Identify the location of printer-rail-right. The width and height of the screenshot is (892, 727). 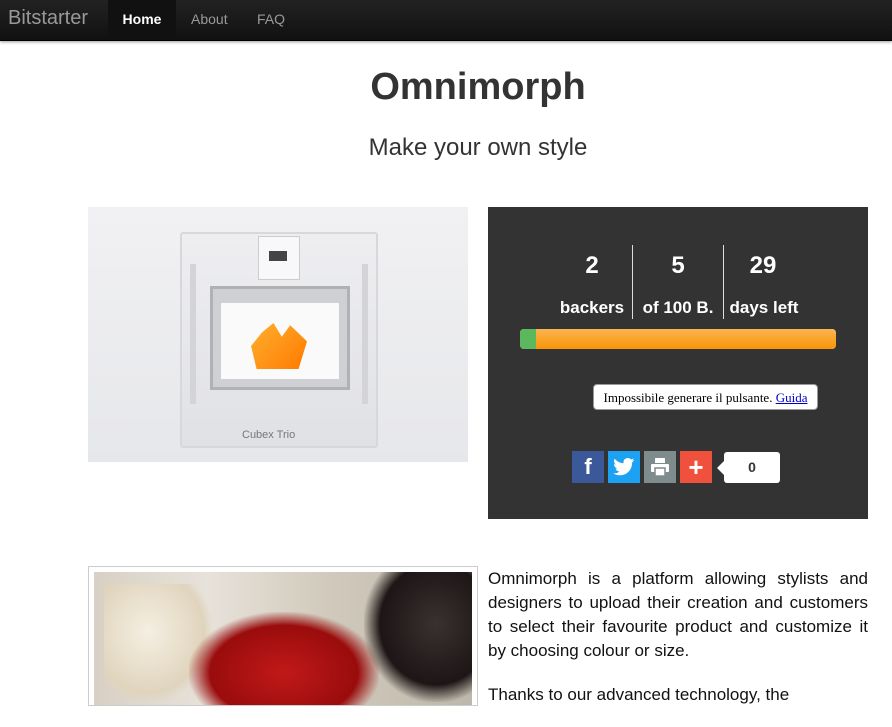
(365, 334).